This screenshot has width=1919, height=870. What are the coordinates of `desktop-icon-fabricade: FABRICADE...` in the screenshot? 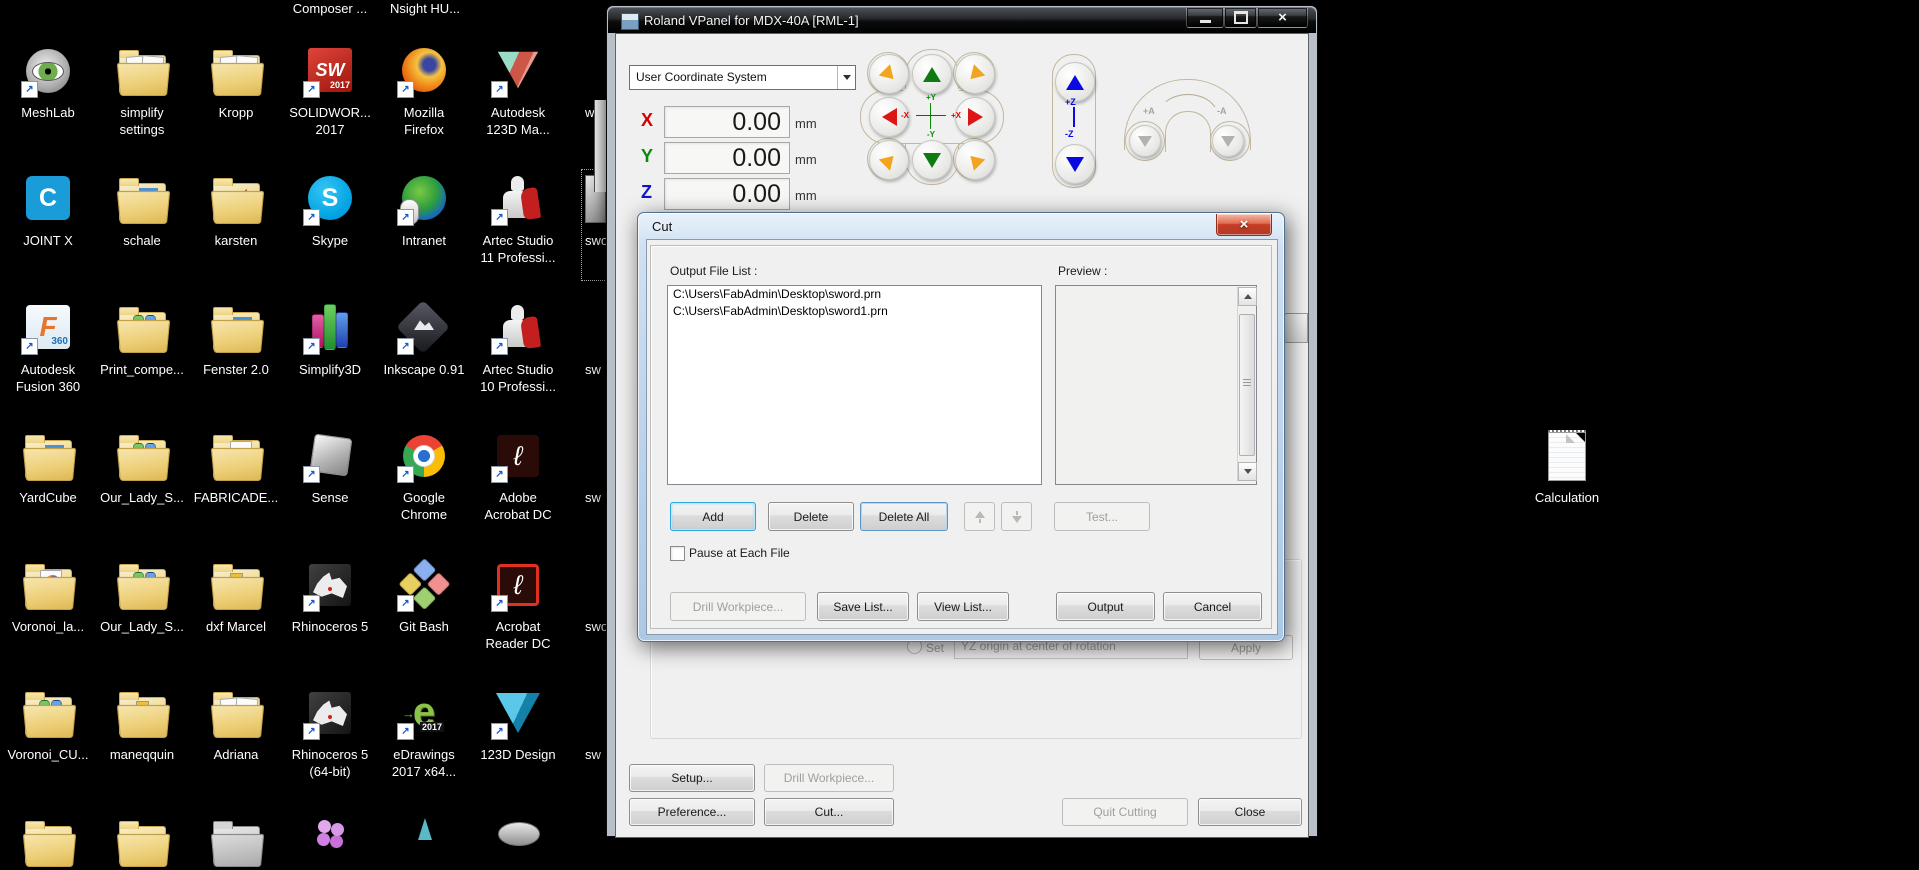 It's located at (236, 467).